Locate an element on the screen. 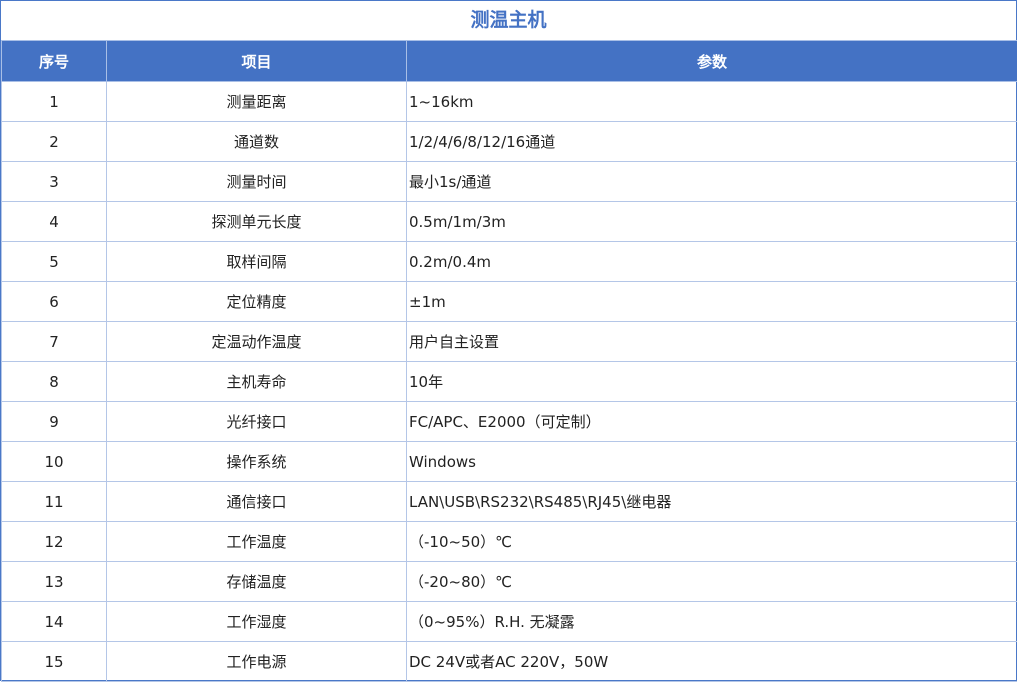  cell-param: Windows is located at coordinates (712, 462).